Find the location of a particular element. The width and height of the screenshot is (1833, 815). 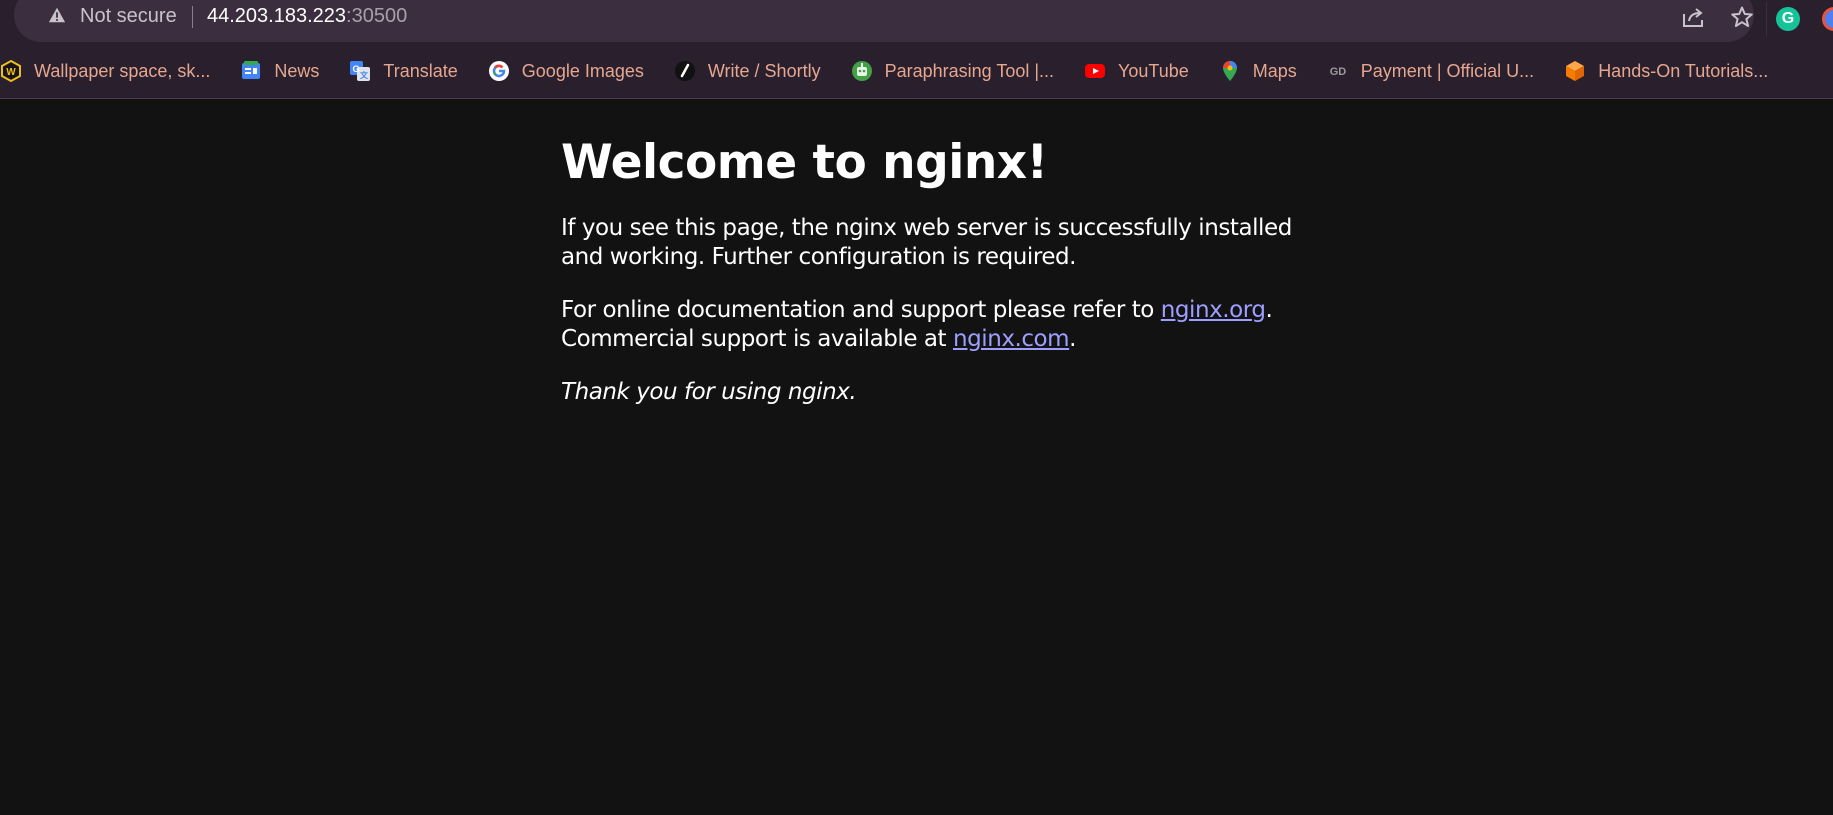

url-port: :30500 is located at coordinates (377, 16).